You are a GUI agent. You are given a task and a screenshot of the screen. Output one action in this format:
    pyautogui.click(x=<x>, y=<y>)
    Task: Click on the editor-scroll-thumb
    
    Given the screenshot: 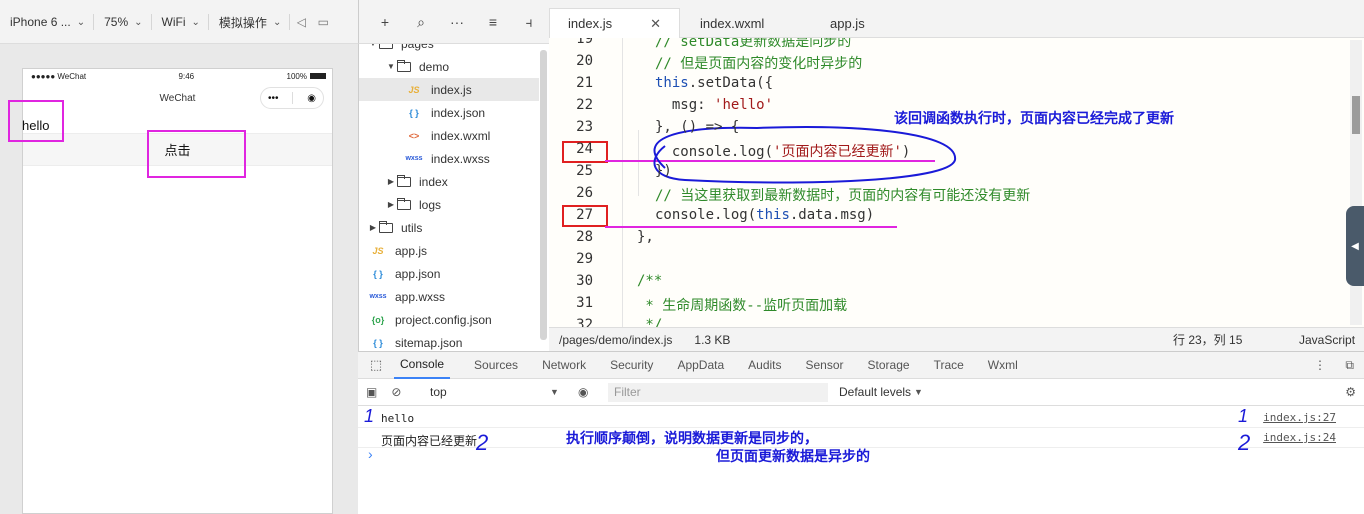 What is the action you would take?
    pyautogui.click(x=1356, y=115)
    